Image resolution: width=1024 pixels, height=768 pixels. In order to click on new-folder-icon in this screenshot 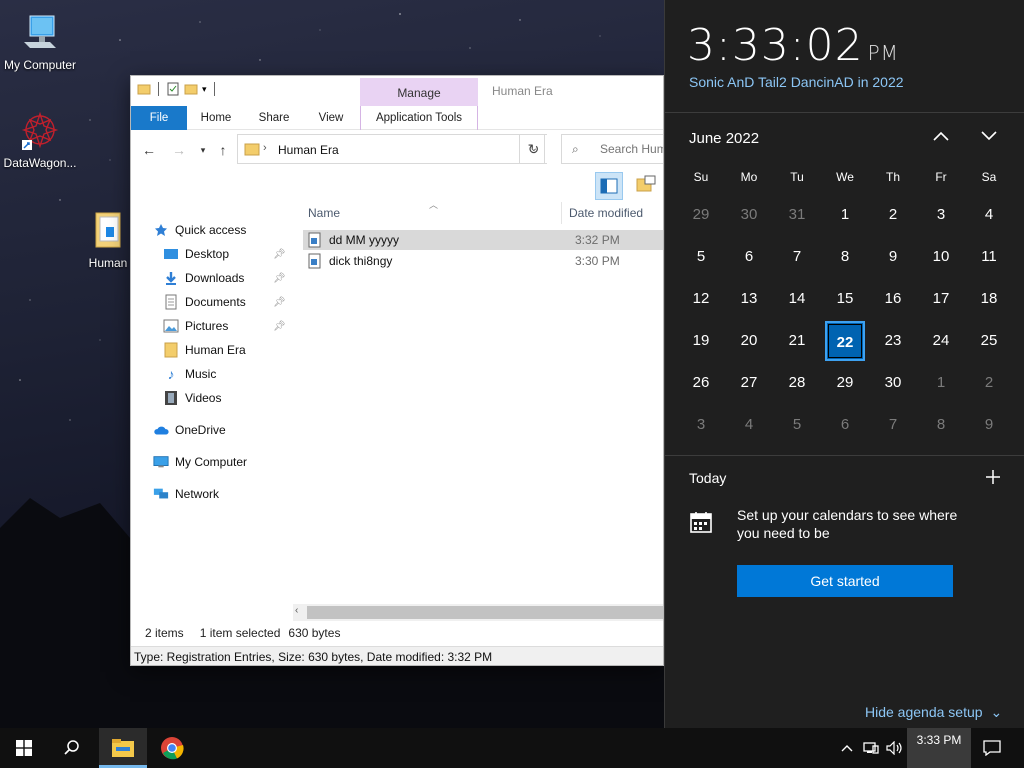, I will do `click(191, 89)`.